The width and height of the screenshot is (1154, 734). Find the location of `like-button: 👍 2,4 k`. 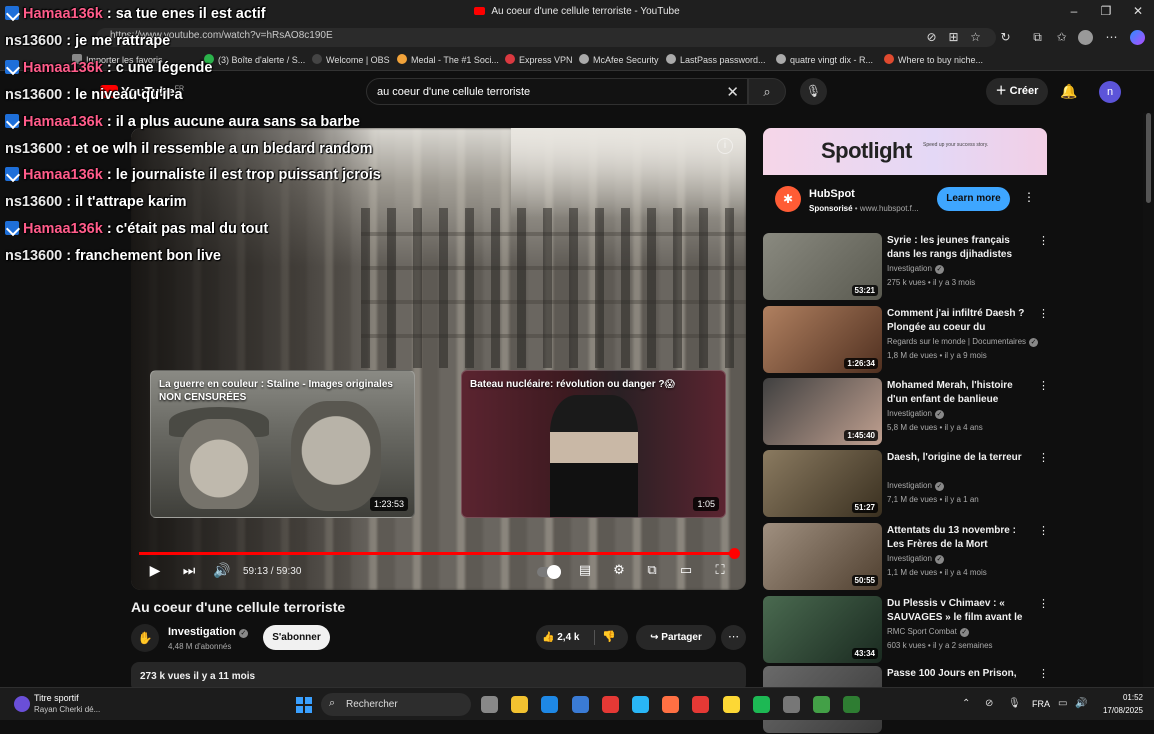

like-button: 👍 2,4 k is located at coordinates (560, 637).